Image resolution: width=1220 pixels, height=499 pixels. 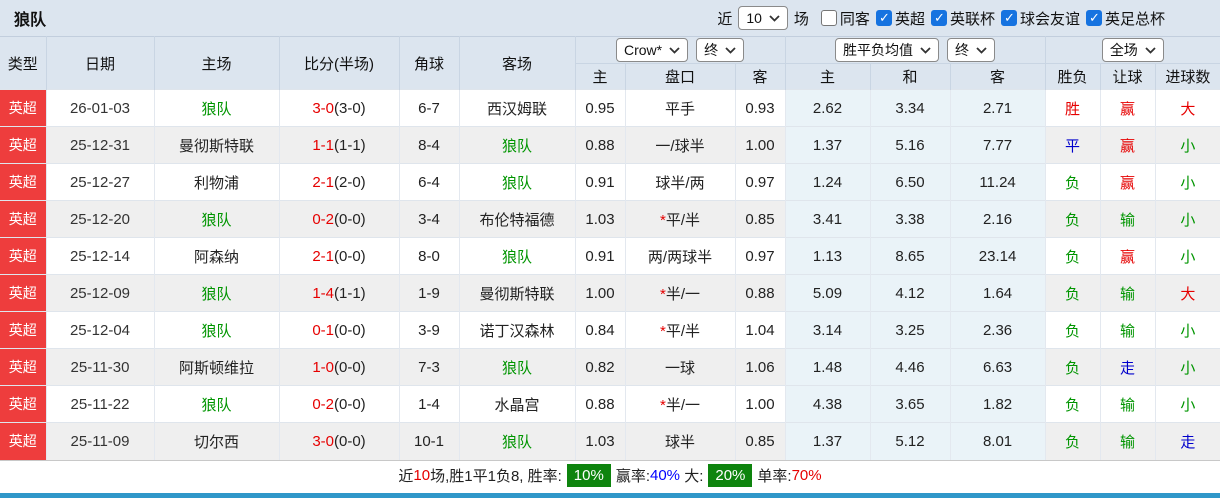 What do you see at coordinates (997, 293) in the screenshot?
I see `avg-away-odds: 1.64` at bounding box center [997, 293].